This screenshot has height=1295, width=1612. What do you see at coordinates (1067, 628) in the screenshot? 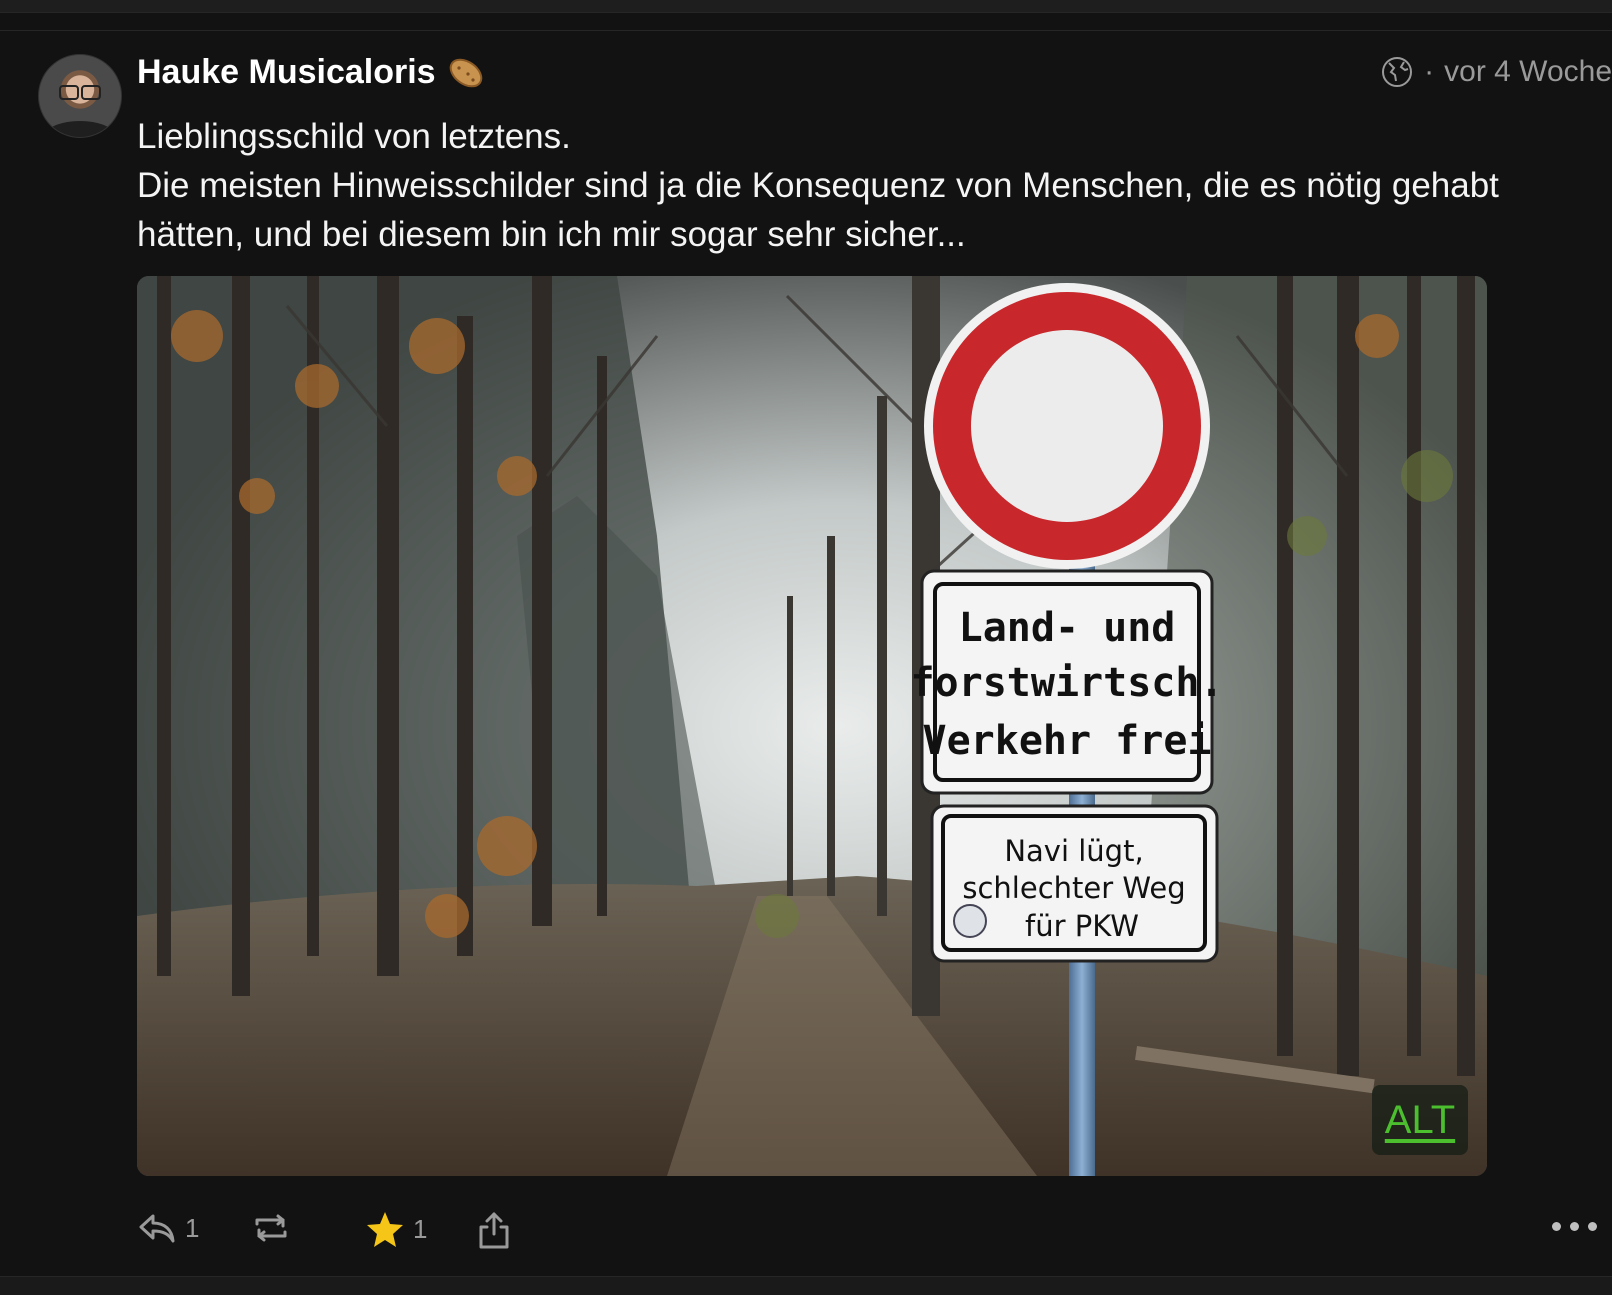
I see `sign-main-line: Land- und` at bounding box center [1067, 628].